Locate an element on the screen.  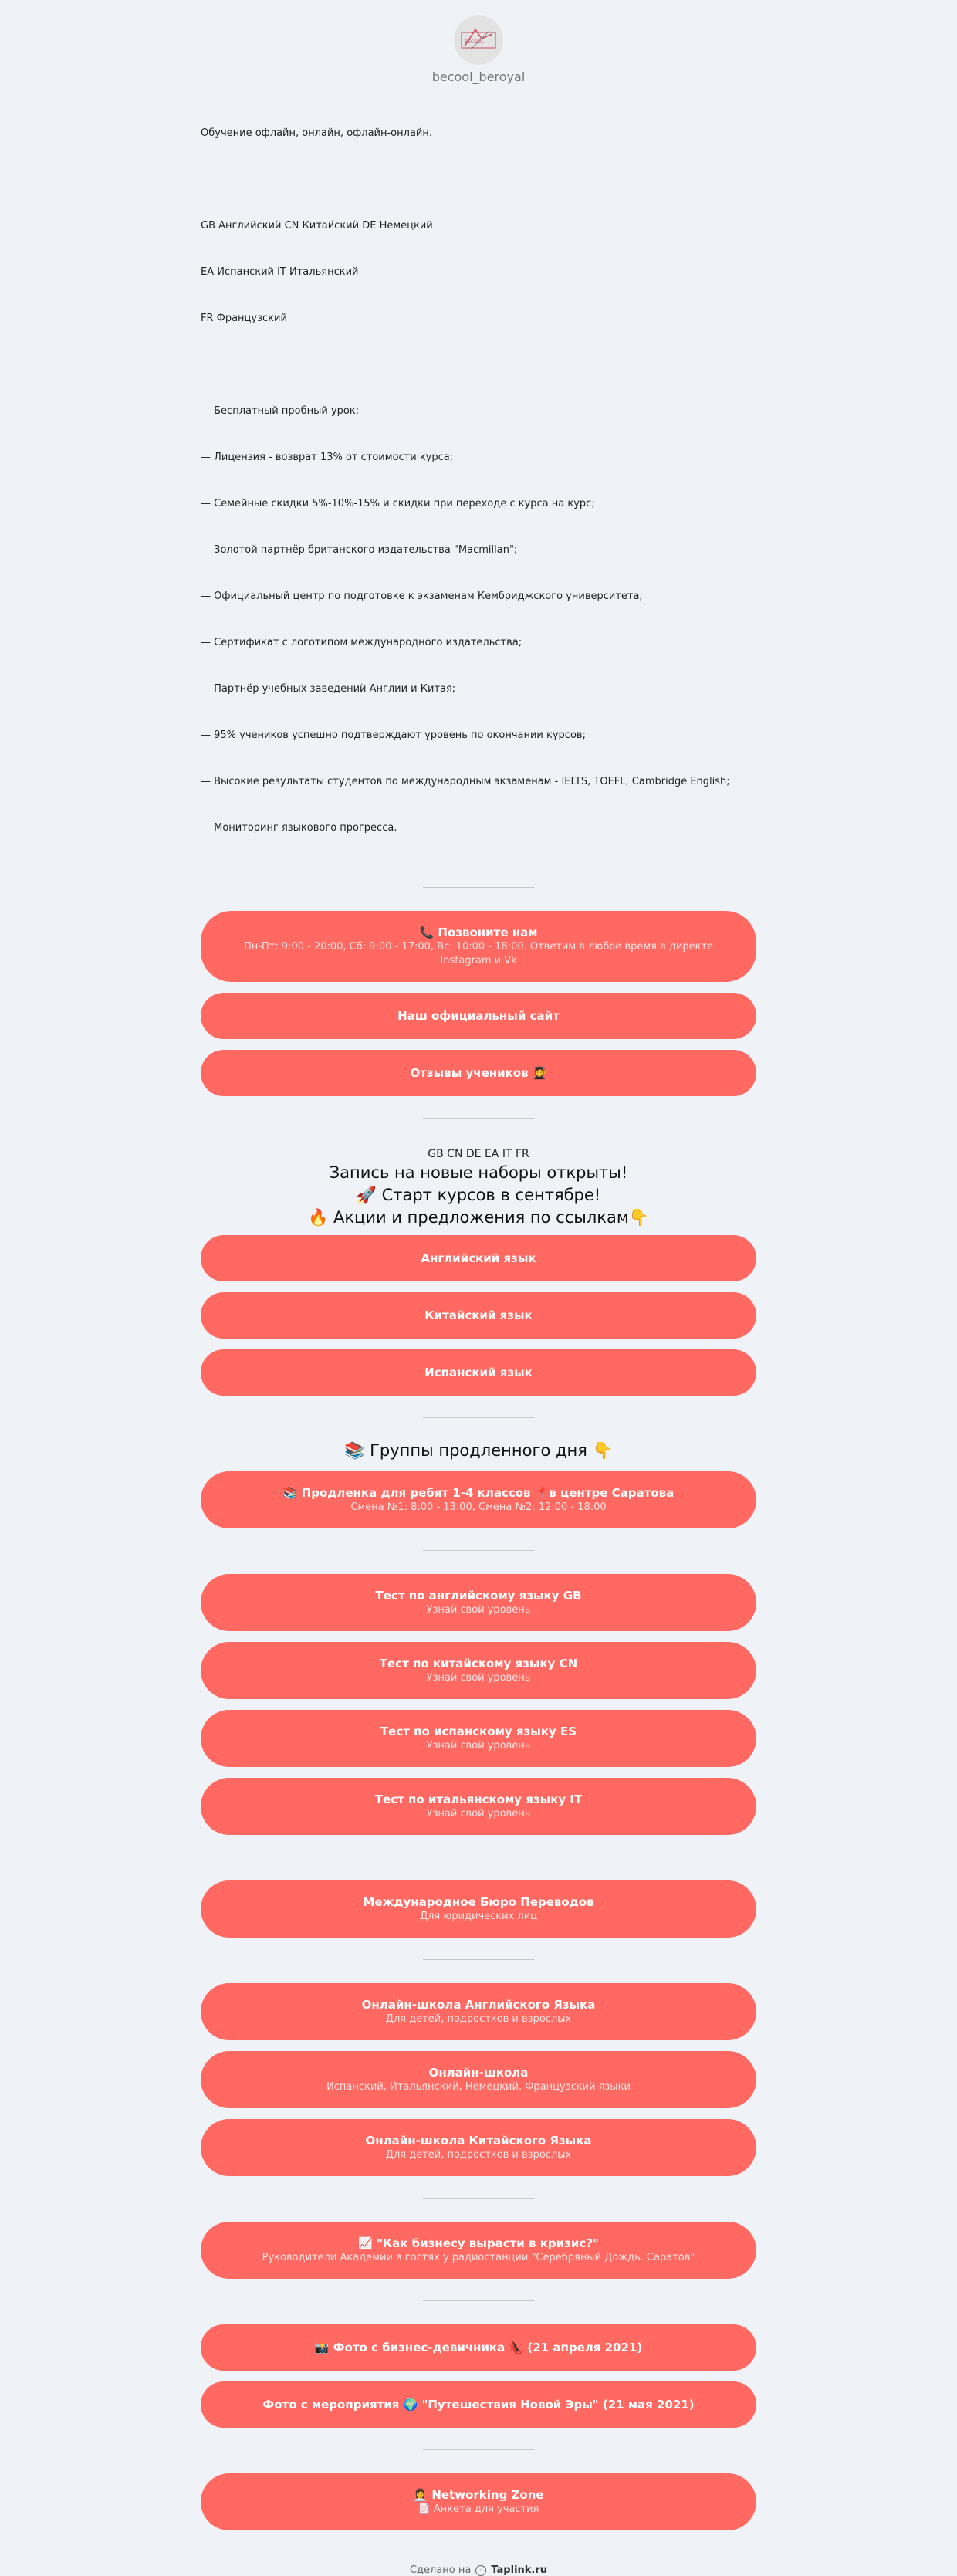
test-title: Тест по испанскому языку ES is located at coordinates (478, 1732).